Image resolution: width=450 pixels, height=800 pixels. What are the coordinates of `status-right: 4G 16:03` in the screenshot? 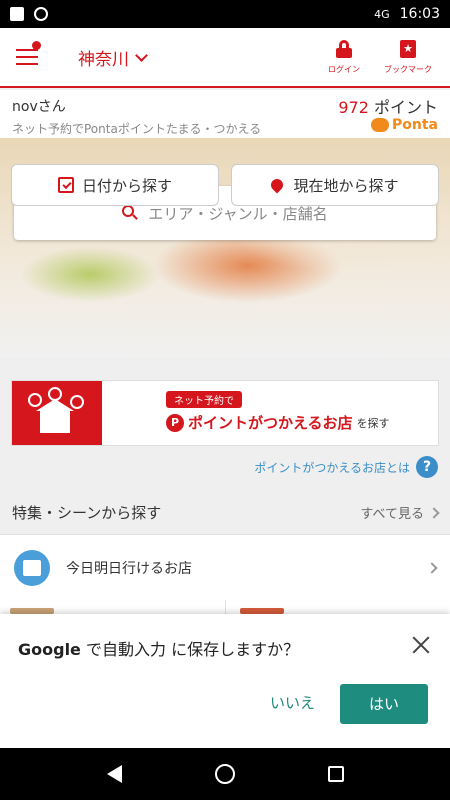 It's located at (407, 14).